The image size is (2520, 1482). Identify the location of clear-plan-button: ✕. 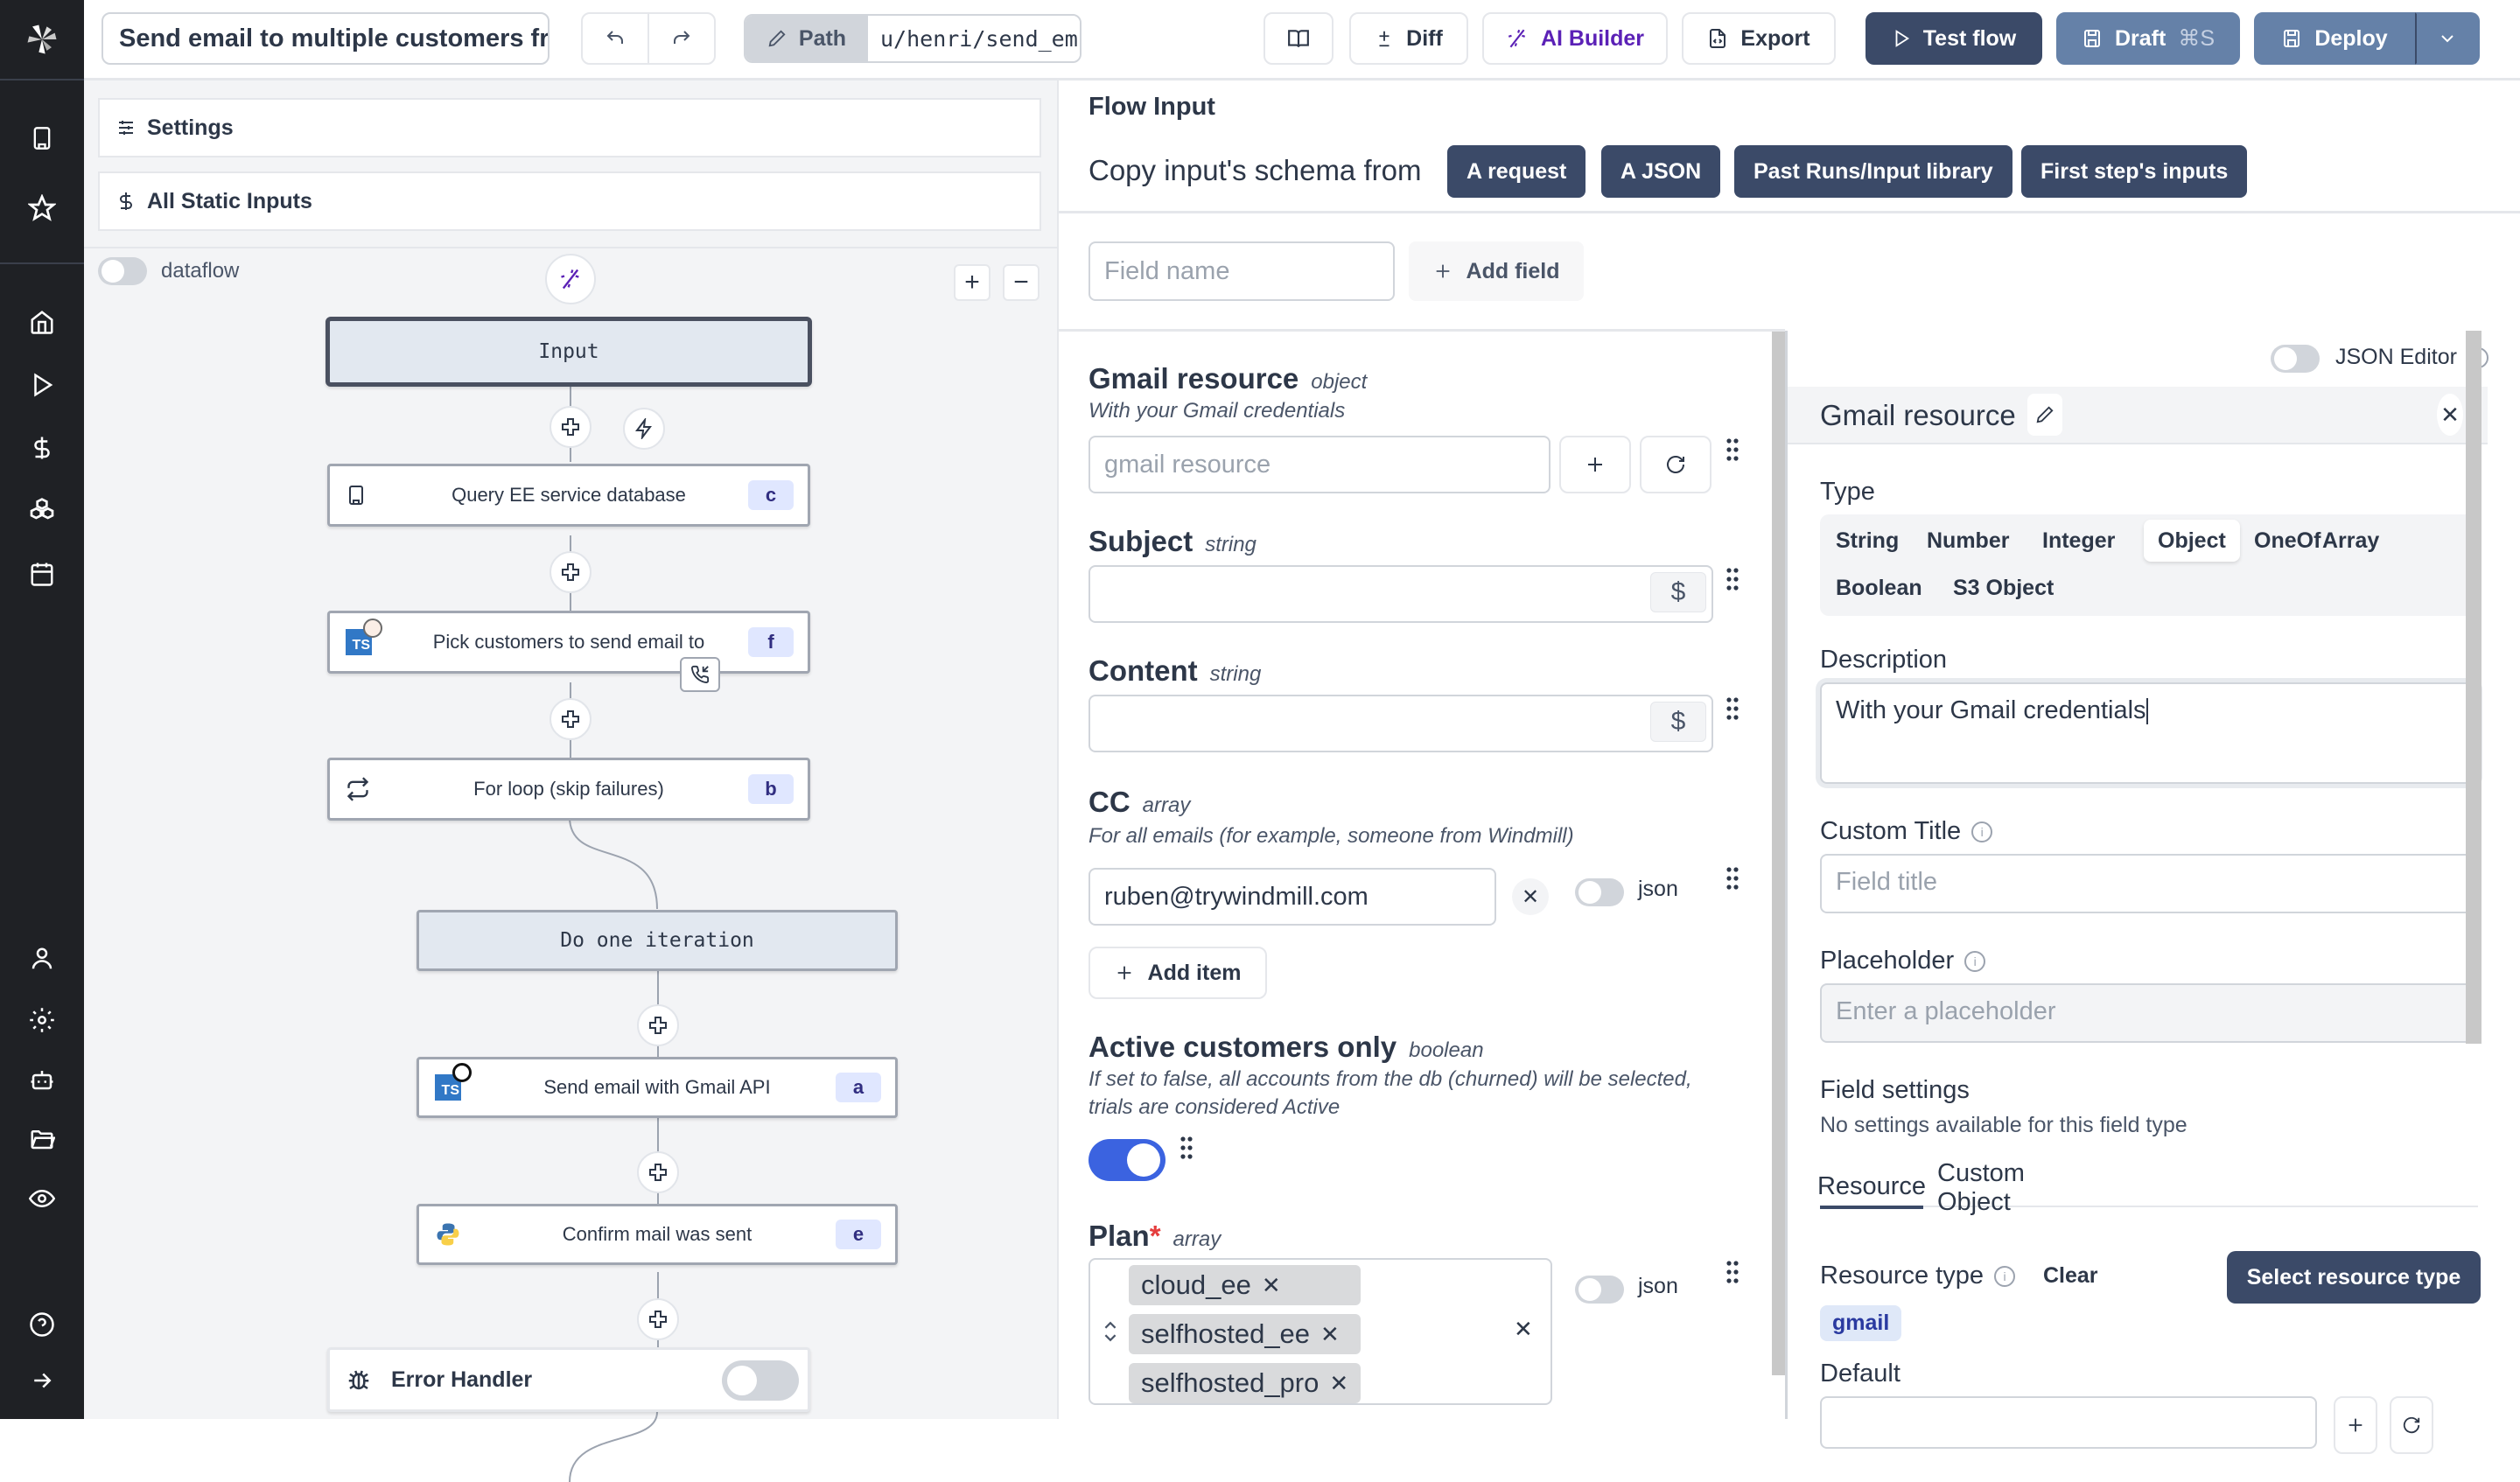
(1523, 1329).